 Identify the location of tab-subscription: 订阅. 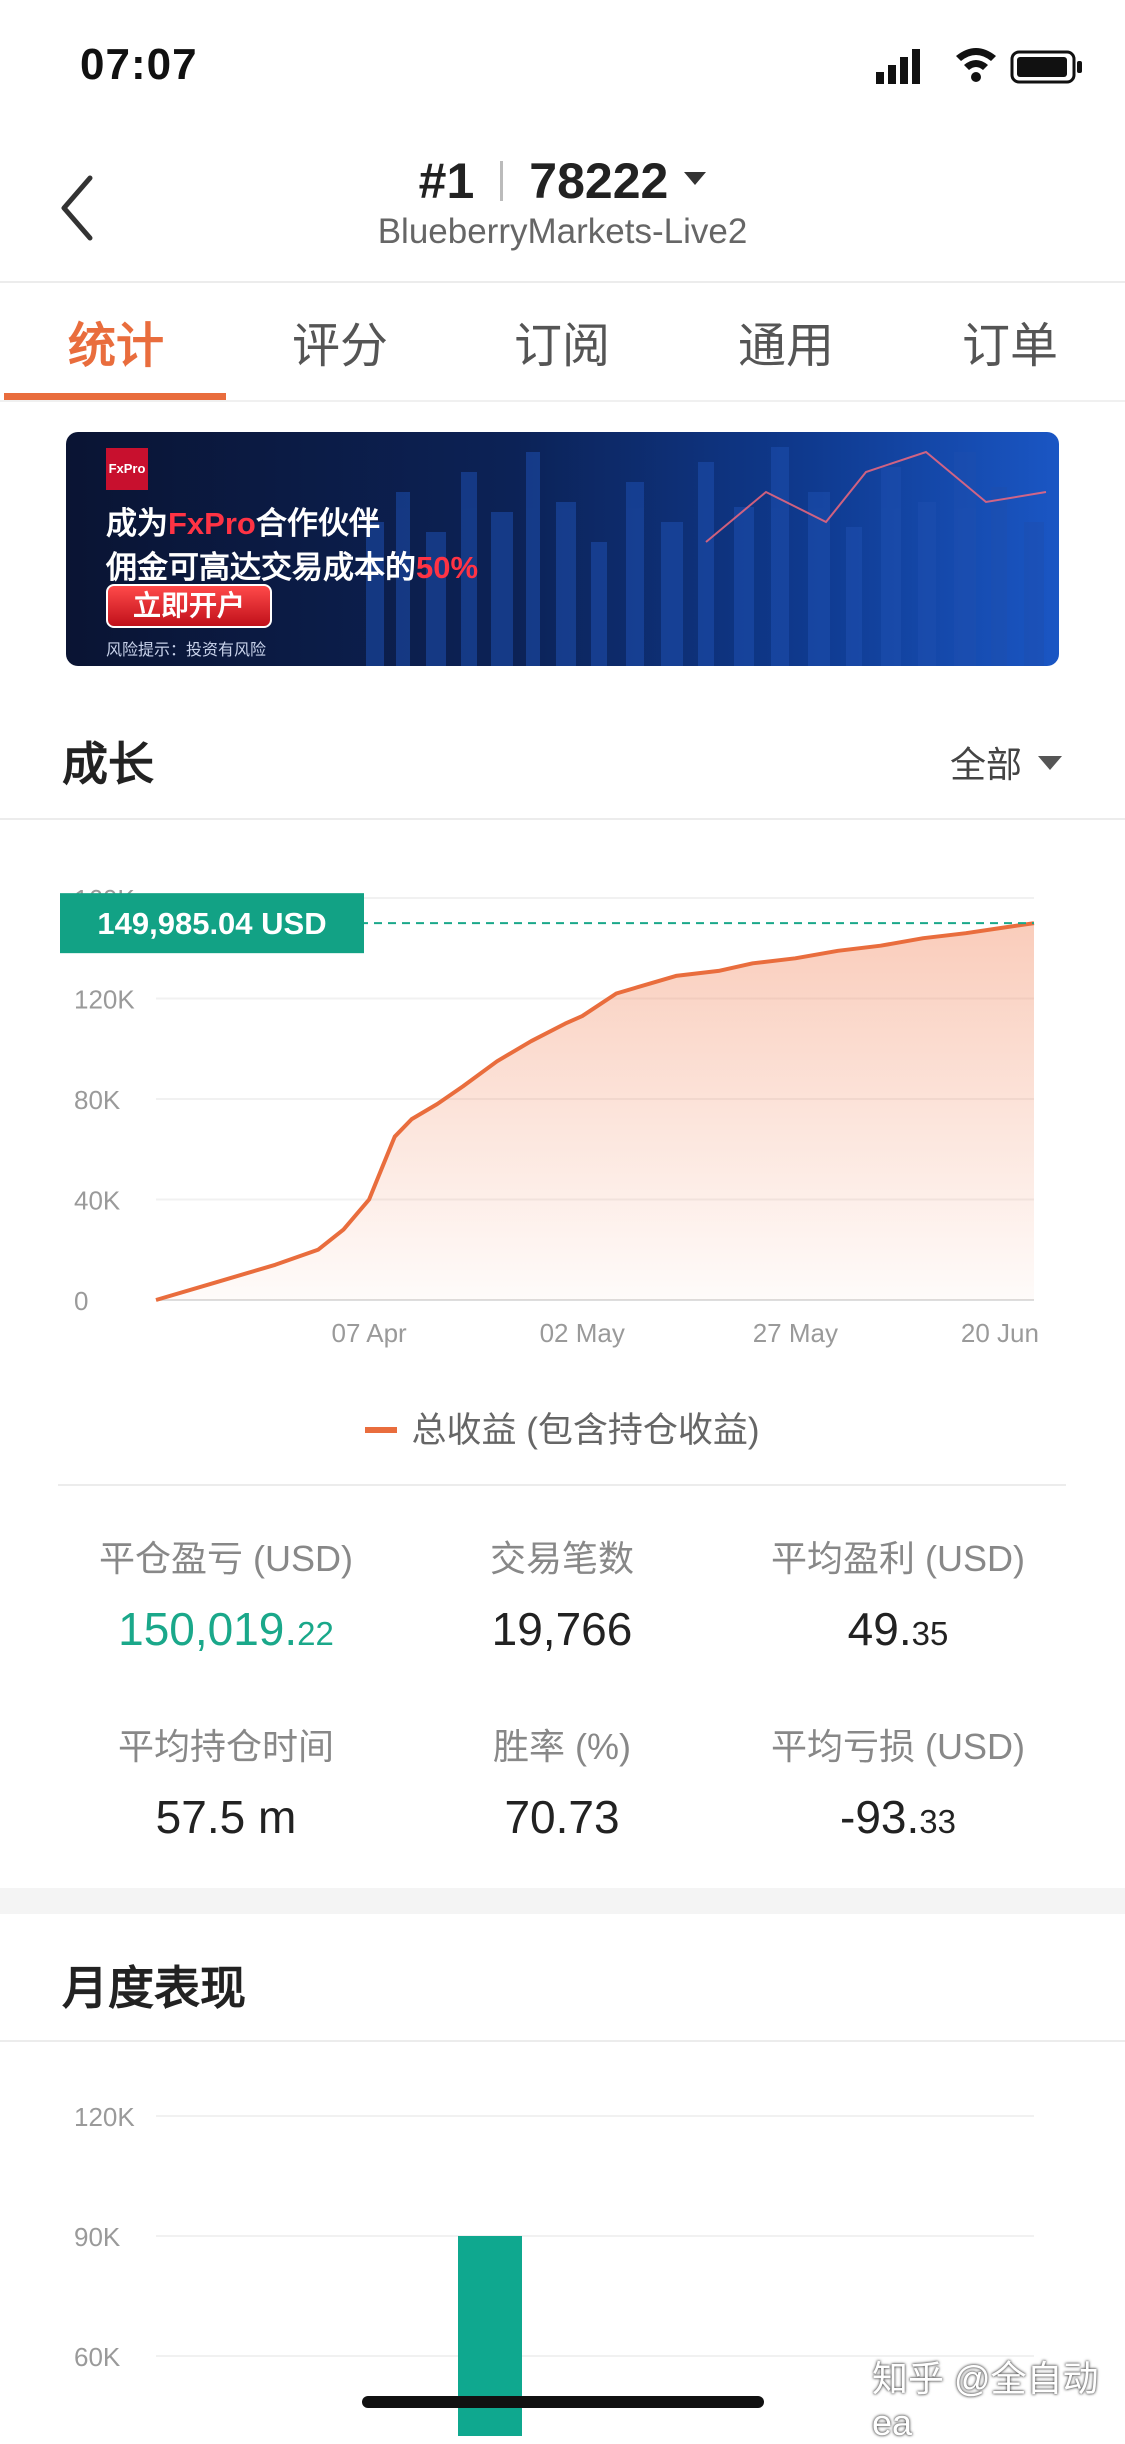
(562, 336).